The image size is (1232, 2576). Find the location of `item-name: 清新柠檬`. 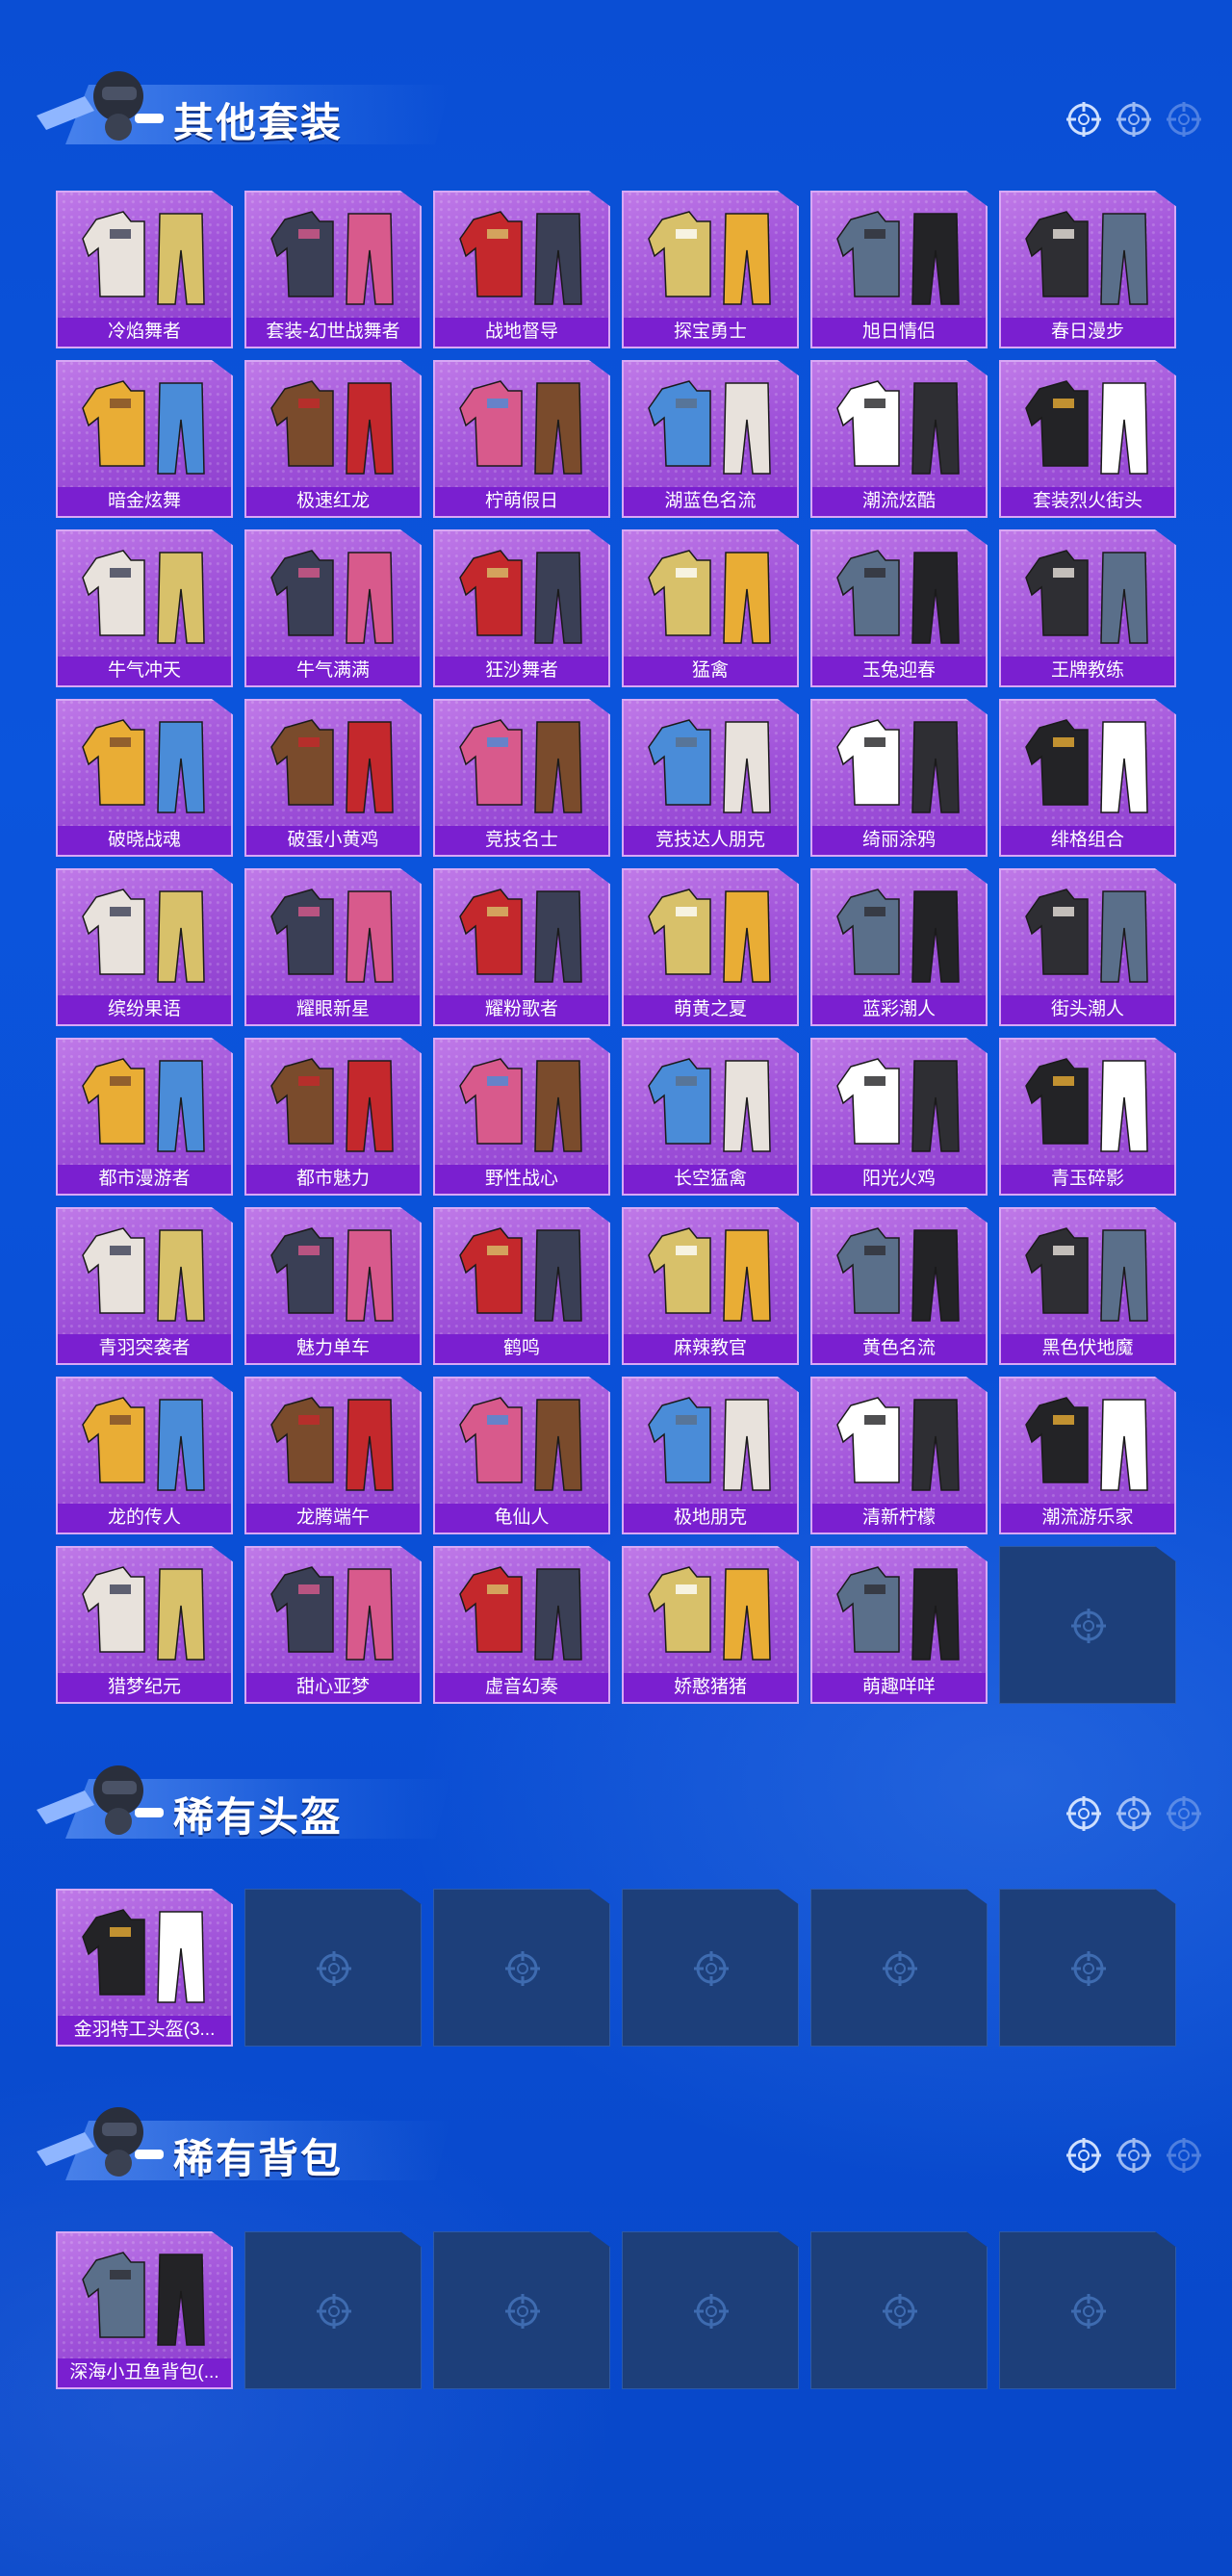

item-name: 清新柠檬 is located at coordinates (899, 1519).